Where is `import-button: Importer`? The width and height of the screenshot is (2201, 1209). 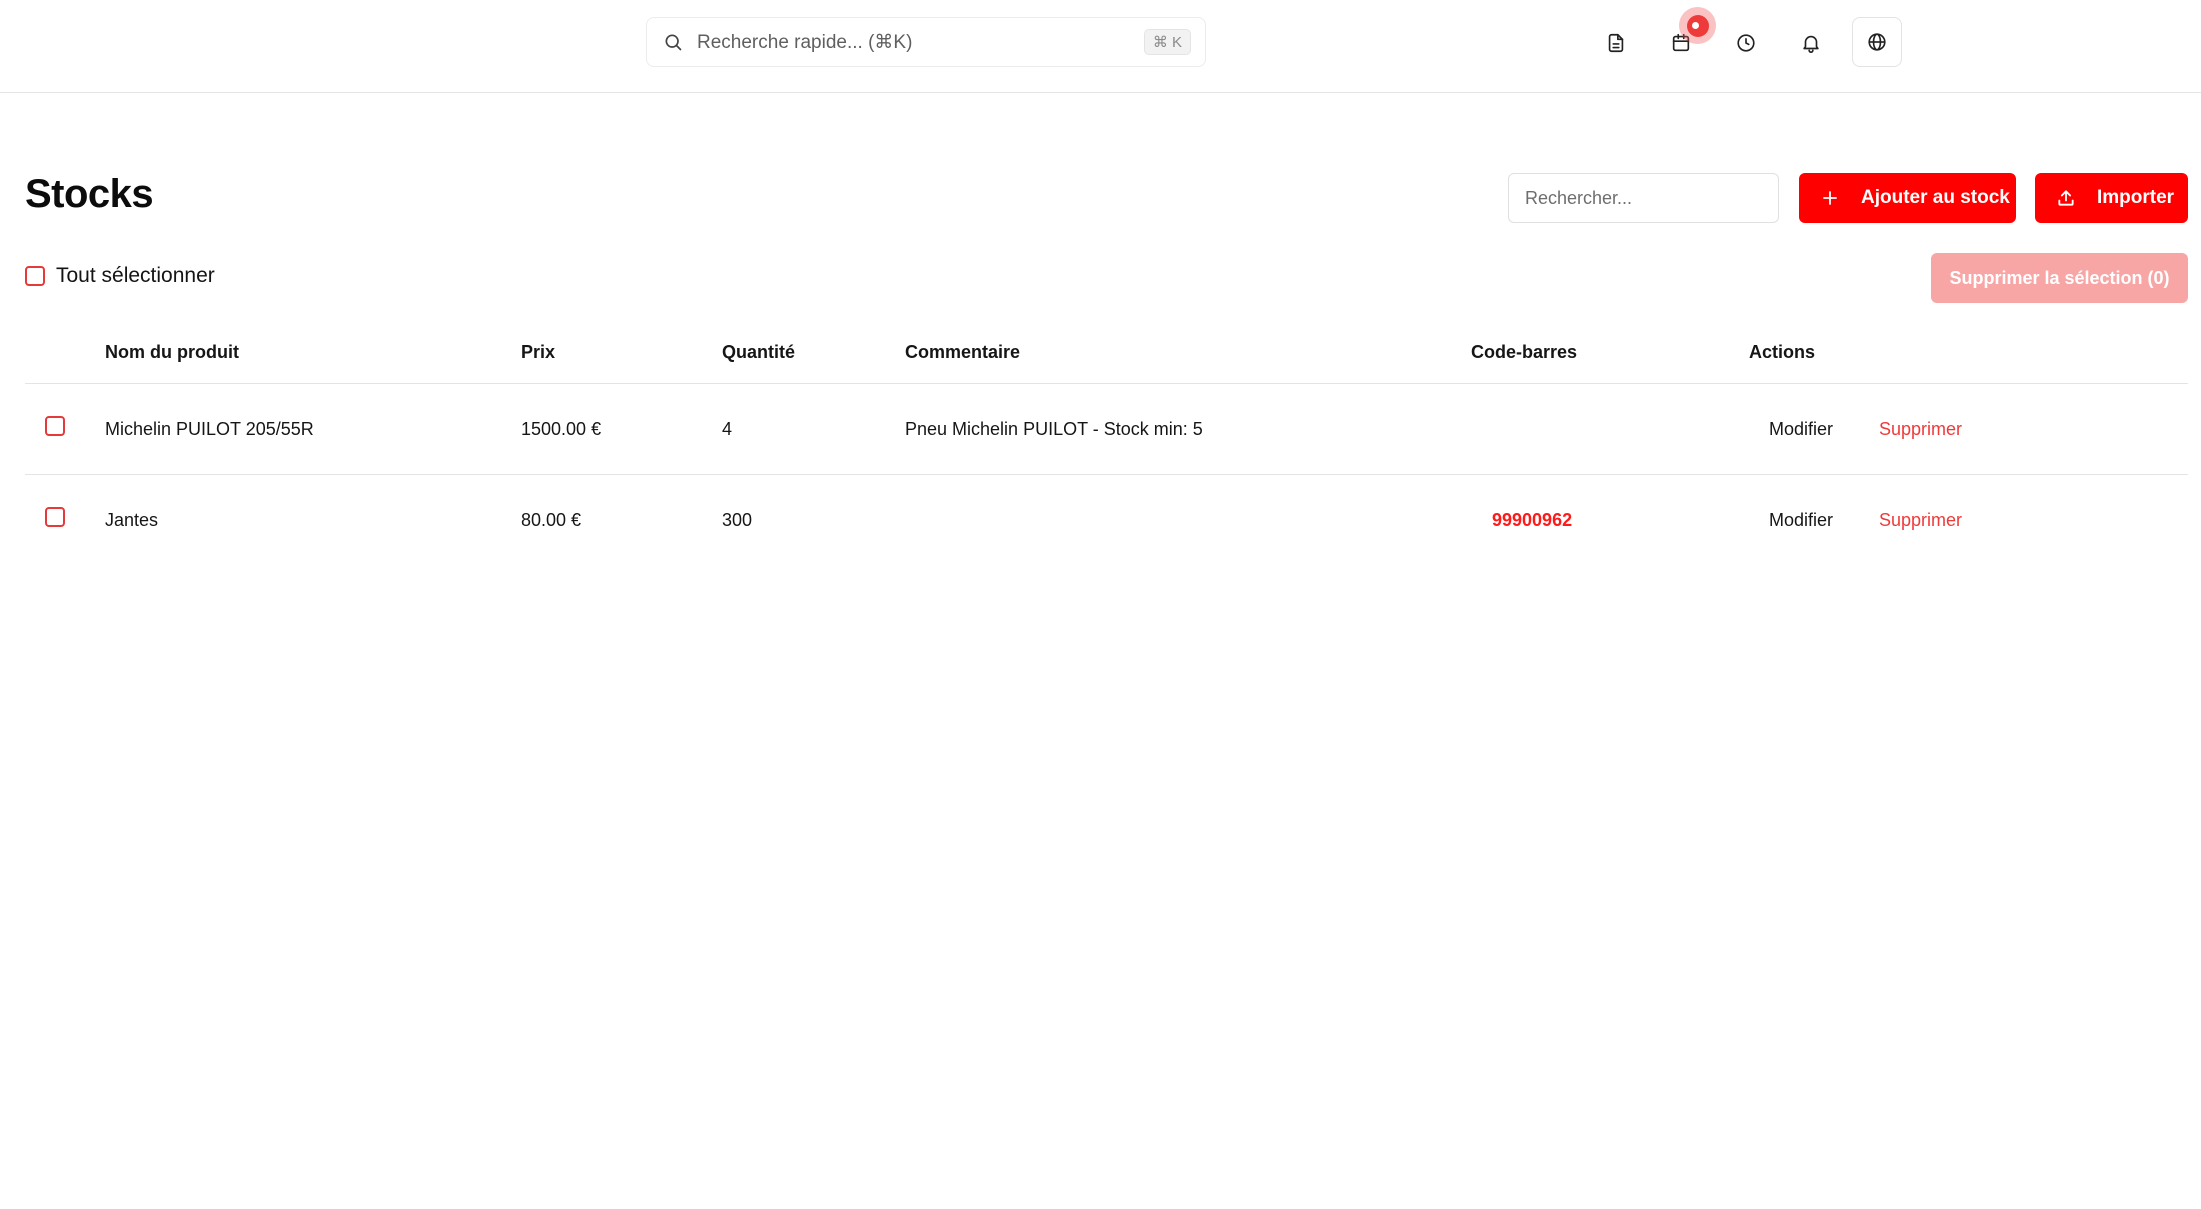
import-button: Importer is located at coordinates (2111, 198).